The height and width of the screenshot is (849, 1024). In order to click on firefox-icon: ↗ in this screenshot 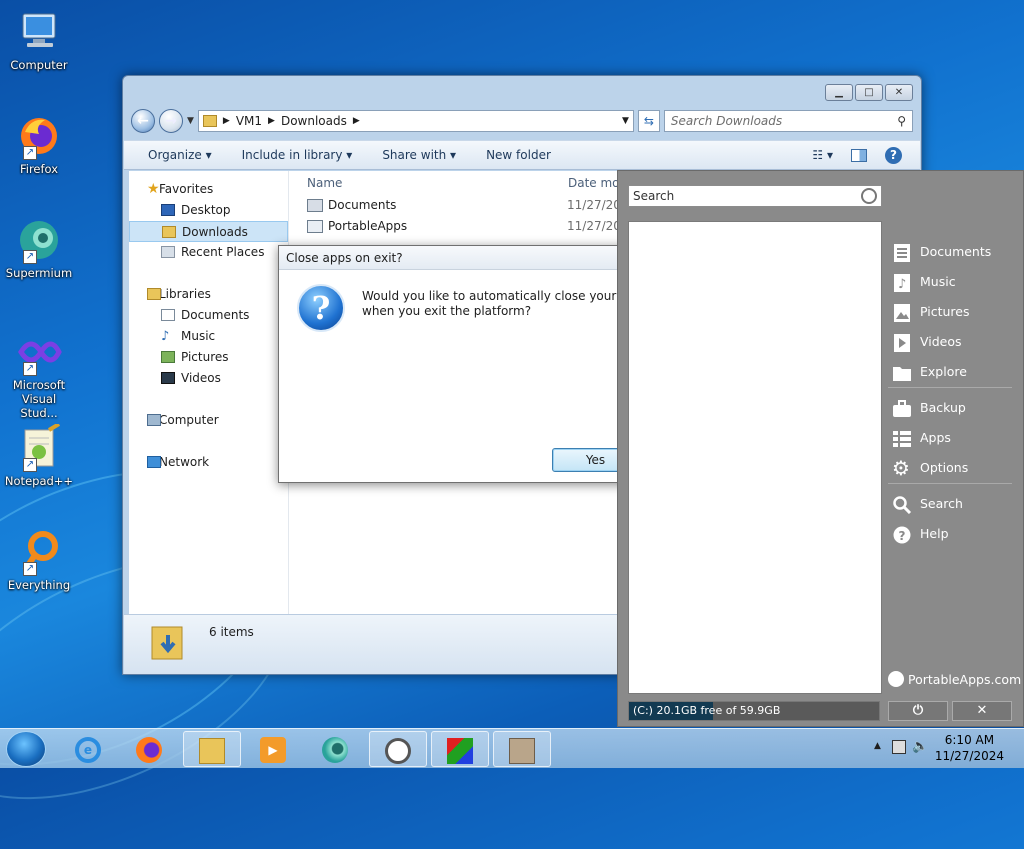, I will do `click(39, 136)`.